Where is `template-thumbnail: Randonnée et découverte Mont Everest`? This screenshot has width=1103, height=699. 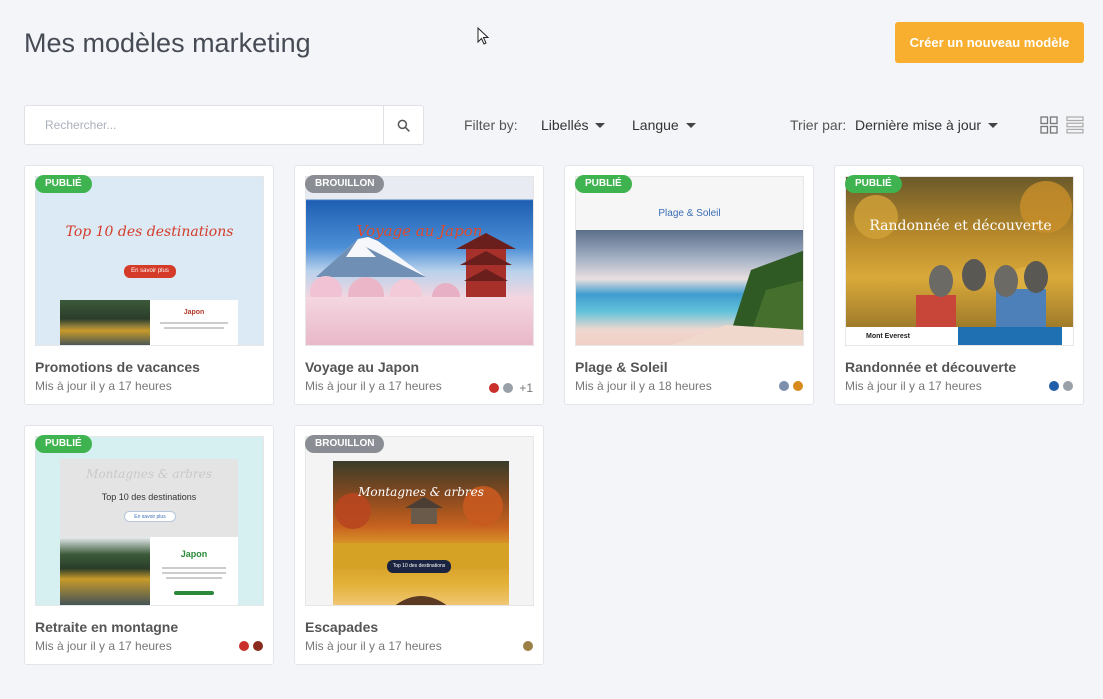
template-thumbnail: Randonnée et découverte Mont Everest is located at coordinates (959, 261).